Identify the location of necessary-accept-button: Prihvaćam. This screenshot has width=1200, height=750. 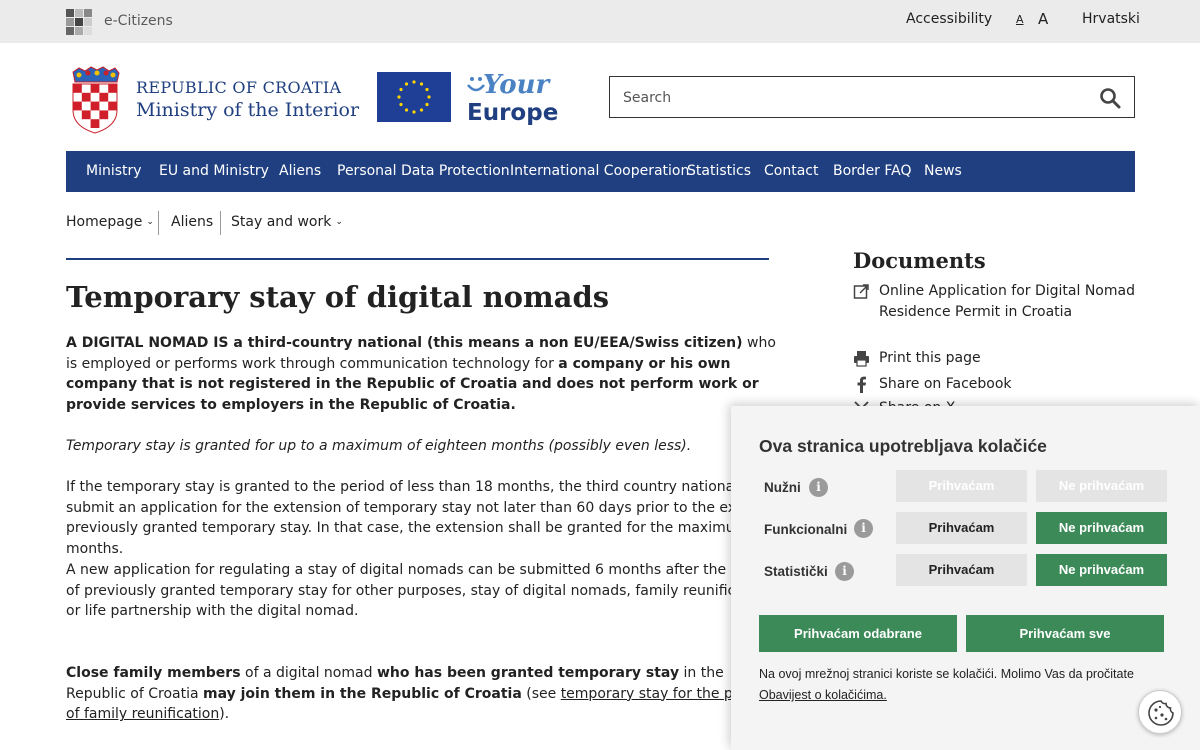
(961, 486).